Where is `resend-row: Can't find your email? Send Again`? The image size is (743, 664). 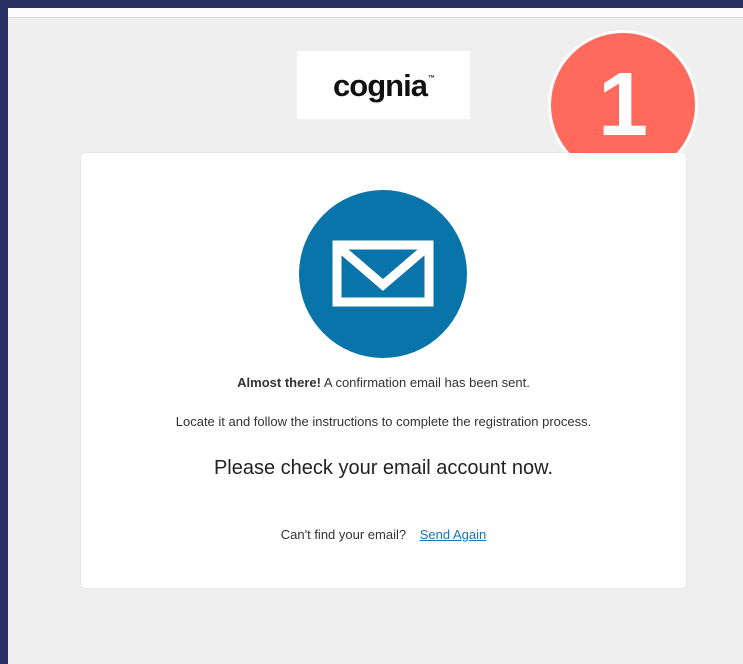 resend-row: Can't find your email? Send Again is located at coordinates (383, 534).